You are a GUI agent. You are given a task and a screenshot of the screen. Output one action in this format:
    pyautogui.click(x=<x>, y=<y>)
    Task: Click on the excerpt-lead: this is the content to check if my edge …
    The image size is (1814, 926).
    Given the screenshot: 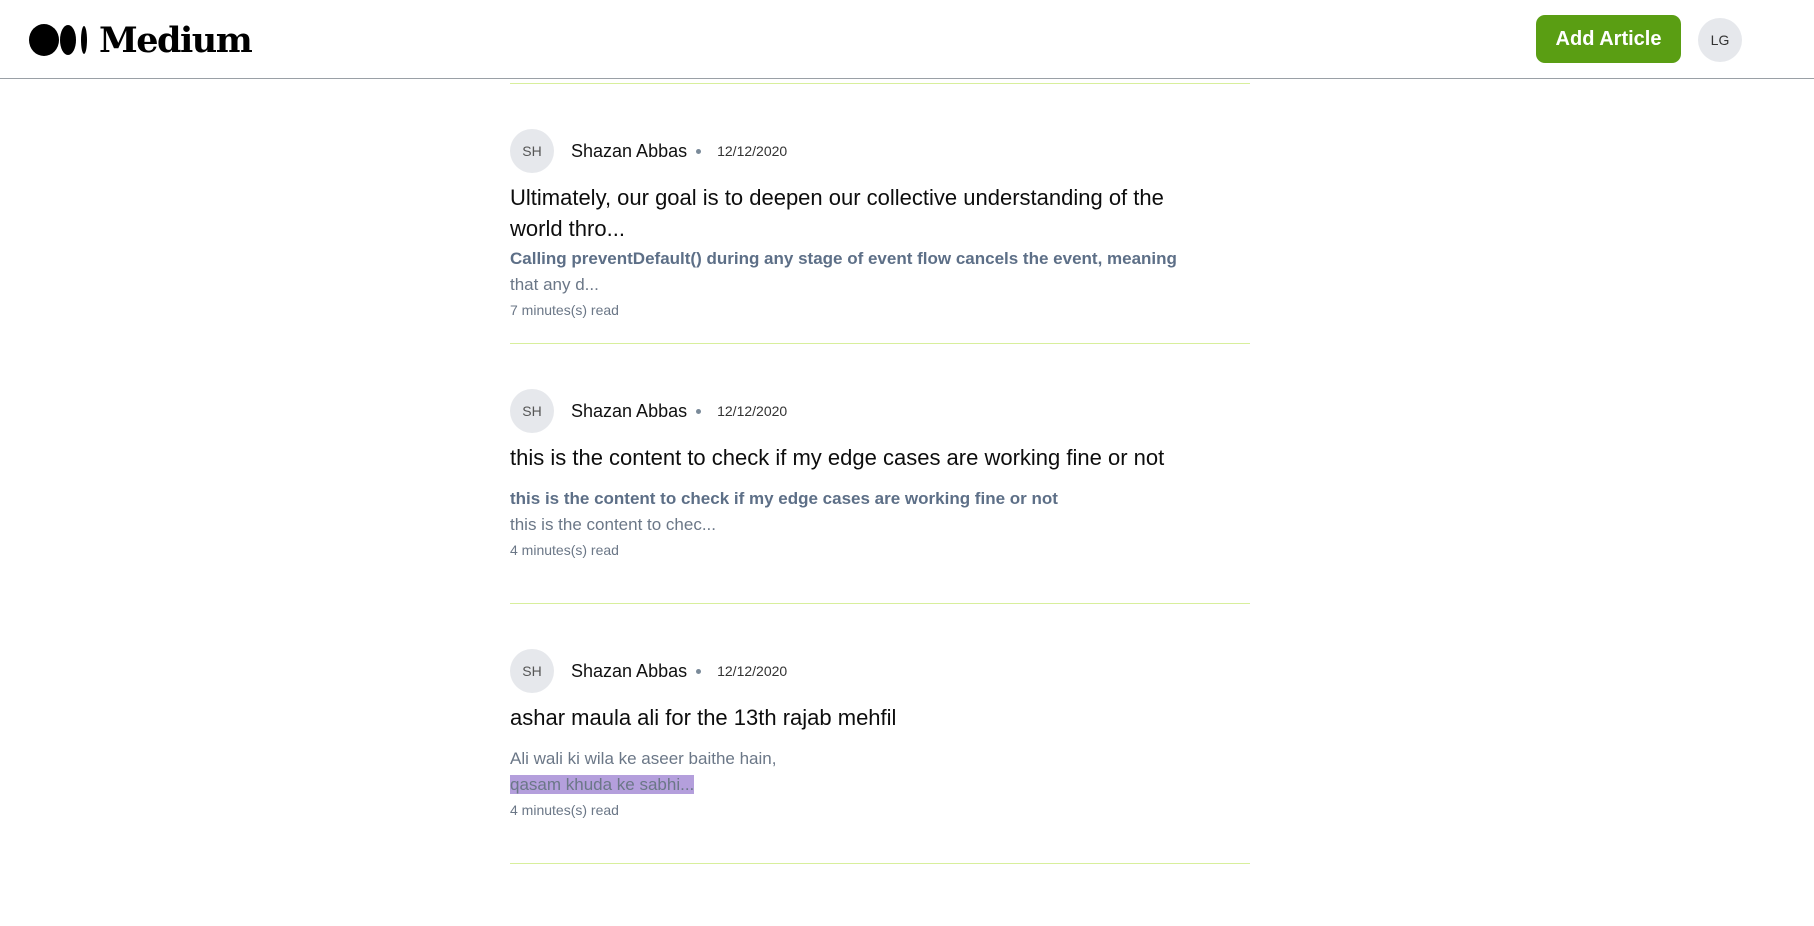 What is the action you would take?
    pyautogui.click(x=784, y=498)
    